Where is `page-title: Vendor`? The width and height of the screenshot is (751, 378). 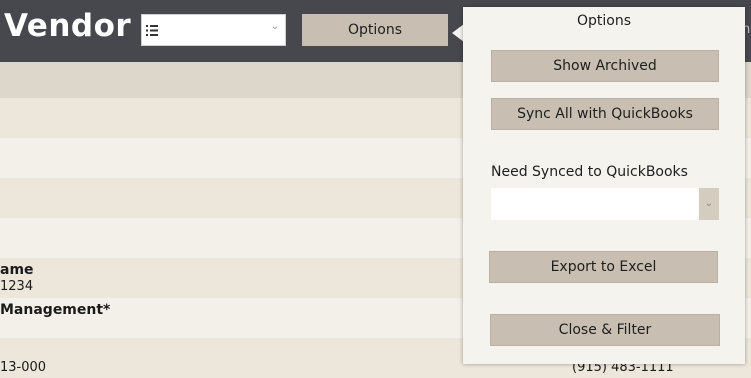
page-title: Vendor is located at coordinates (68, 26).